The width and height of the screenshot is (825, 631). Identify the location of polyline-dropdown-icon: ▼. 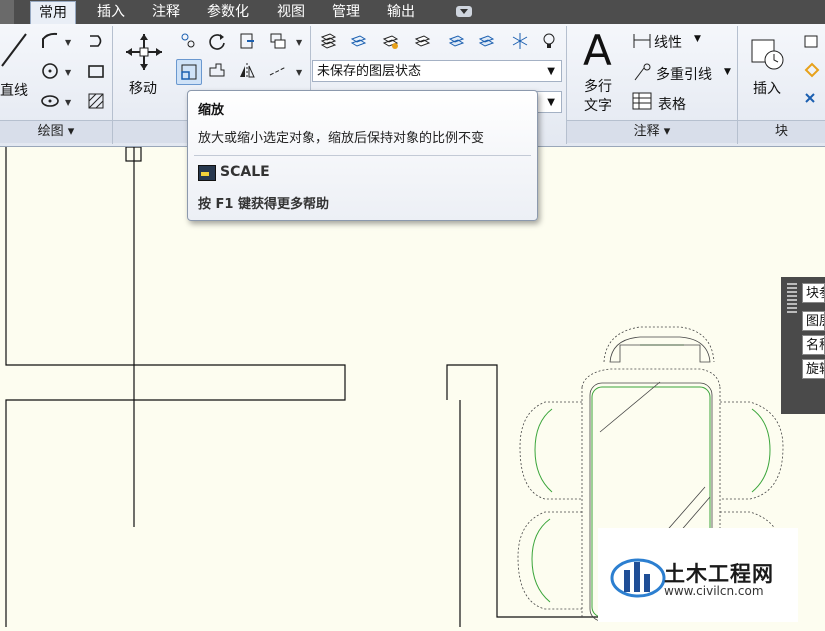
(68, 42).